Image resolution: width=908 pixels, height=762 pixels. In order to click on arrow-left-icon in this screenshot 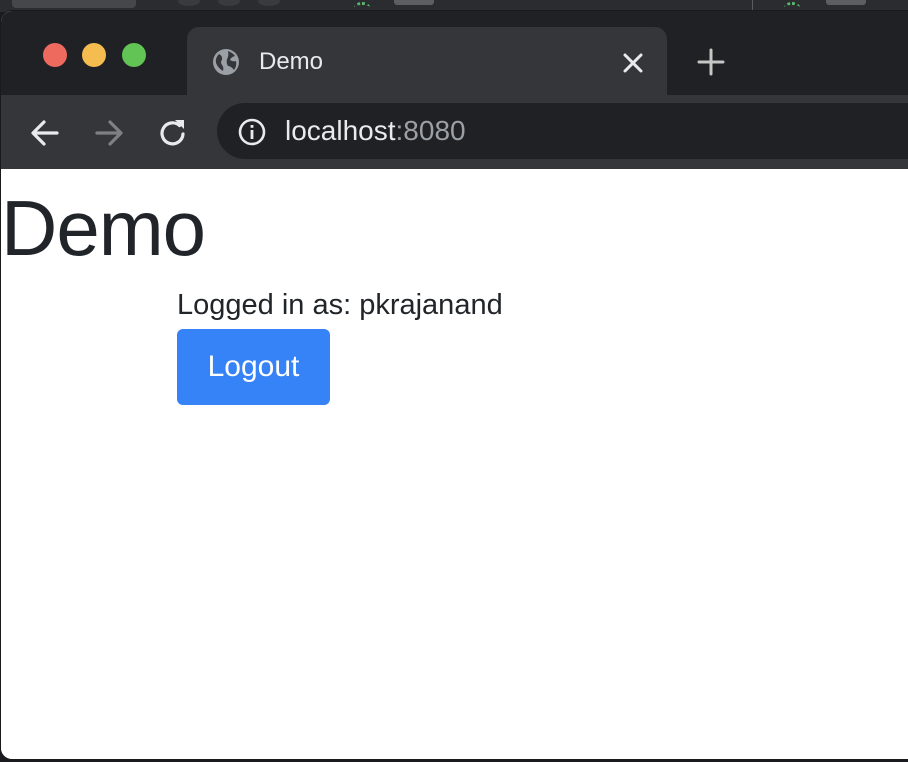, I will do `click(45, 133)`.